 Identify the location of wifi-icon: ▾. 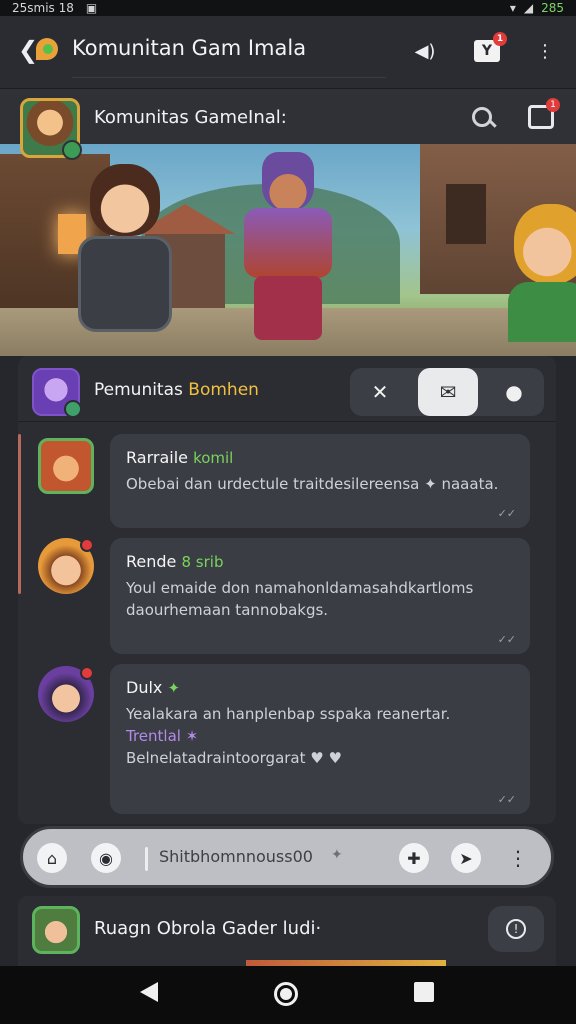
(512, 8).